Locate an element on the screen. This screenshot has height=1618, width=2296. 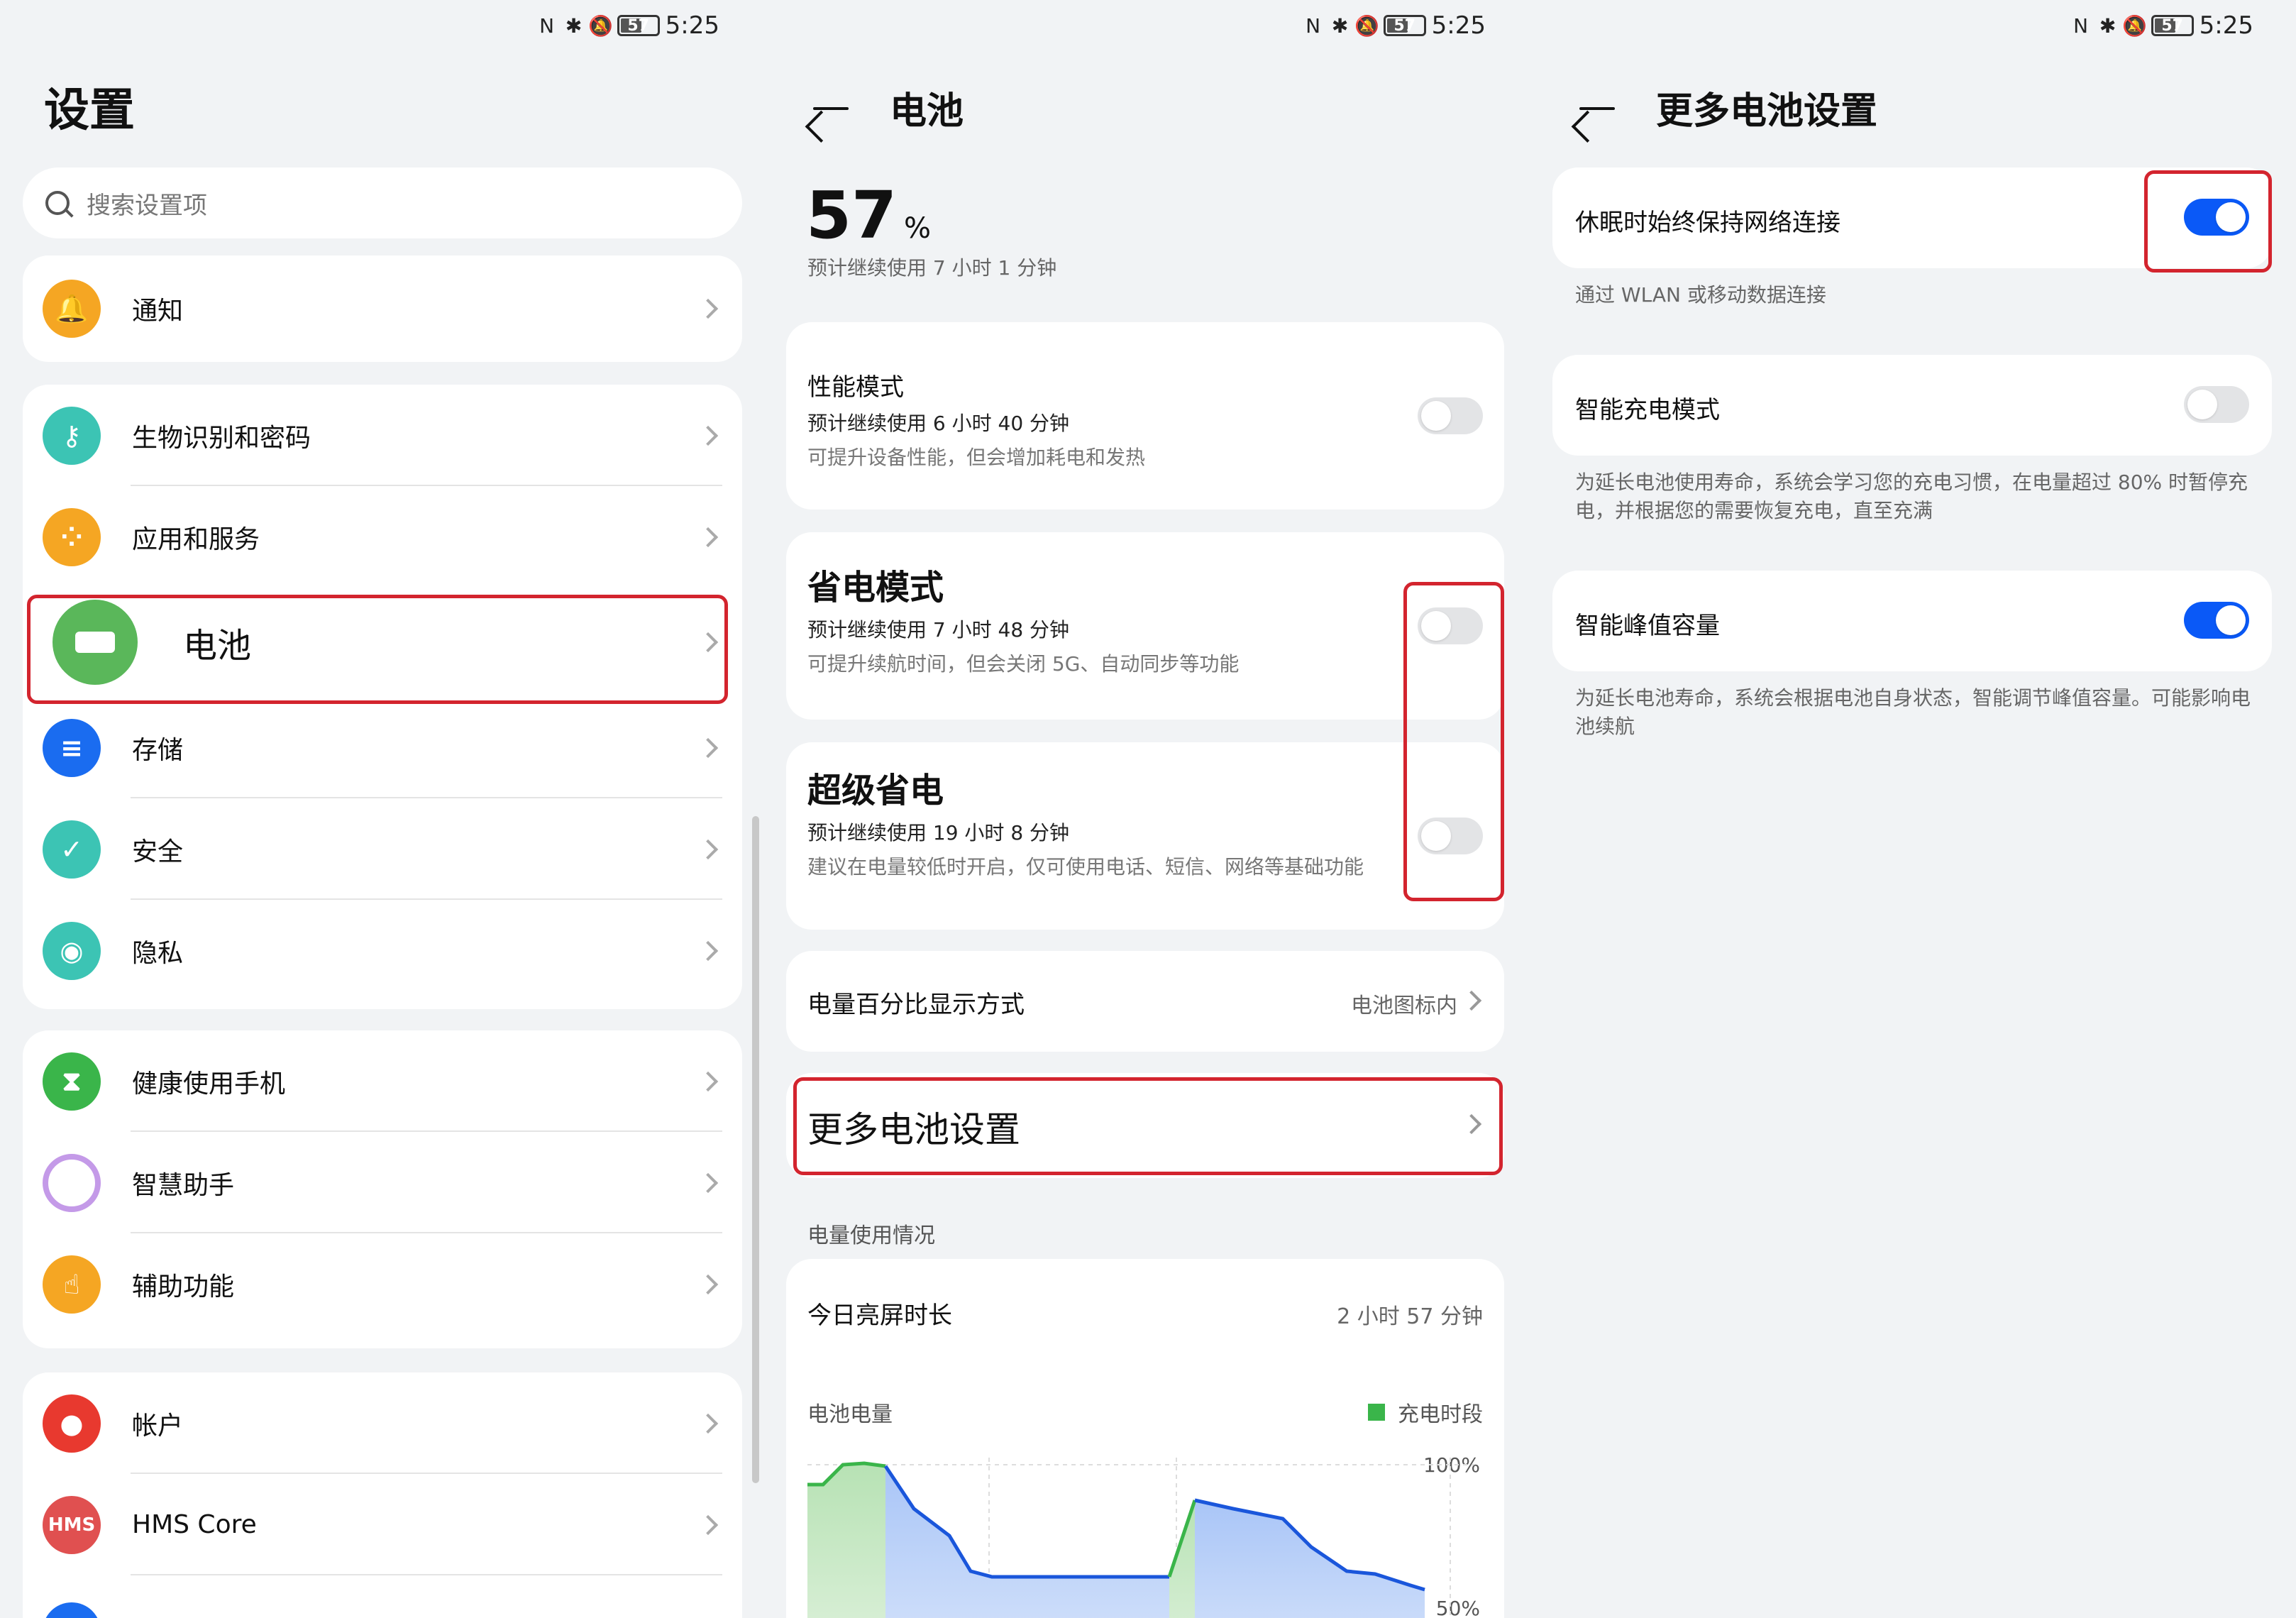
settings-item-account: ● 帐户 is located at coordinates (383, 1423).